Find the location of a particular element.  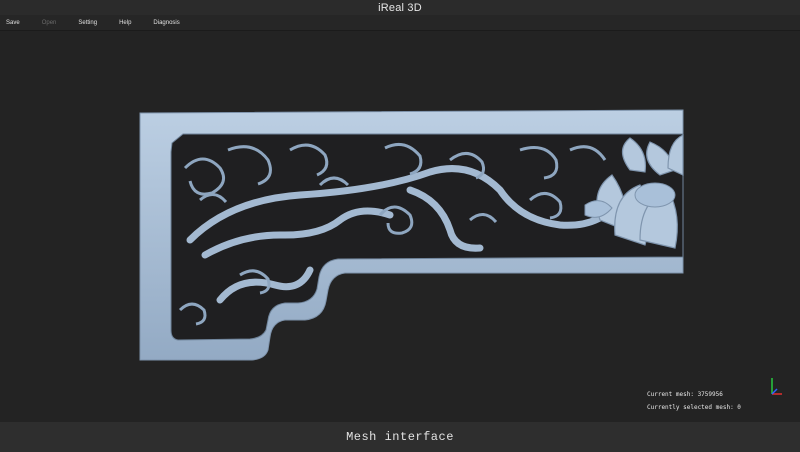

menu-open: Open is located at coordinates (49, 23).